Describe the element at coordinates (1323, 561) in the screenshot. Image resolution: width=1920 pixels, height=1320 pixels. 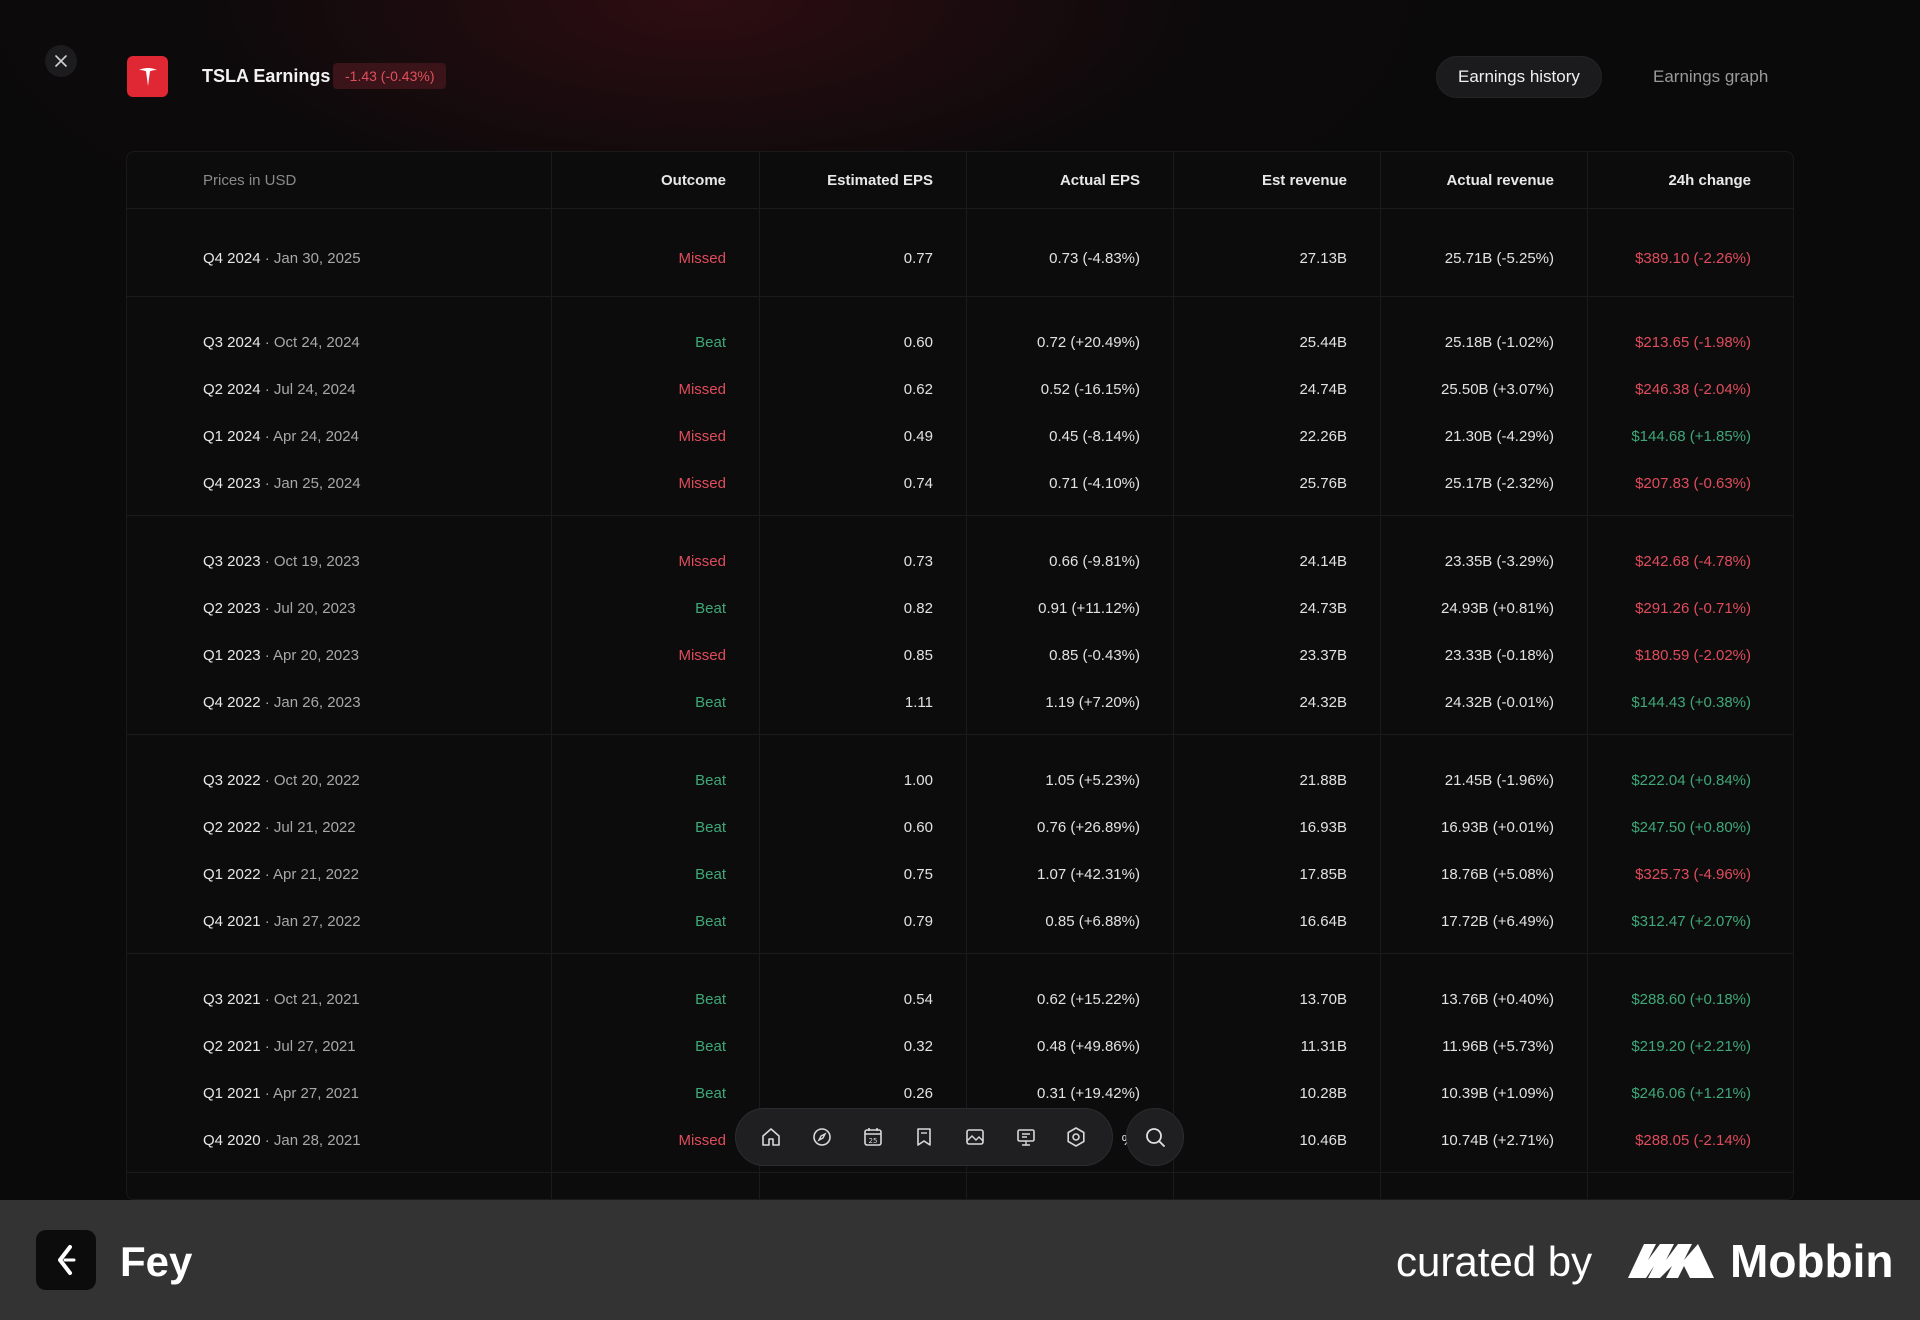
I see `est-revenue-cell: 24.14B` at that location.